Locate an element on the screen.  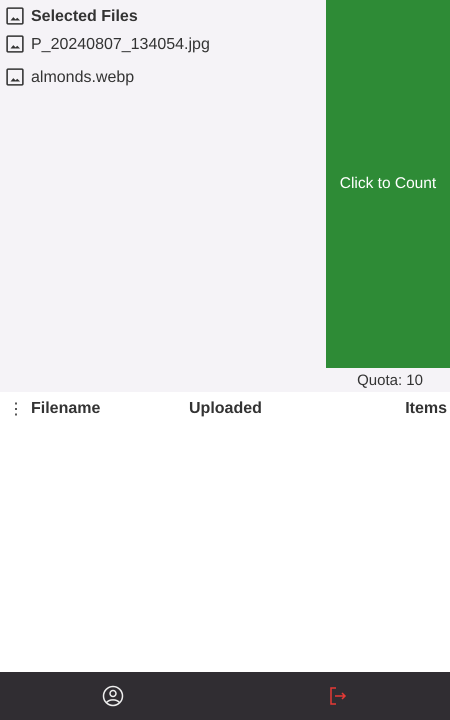
account-icon is located at coordinates (113, 696).